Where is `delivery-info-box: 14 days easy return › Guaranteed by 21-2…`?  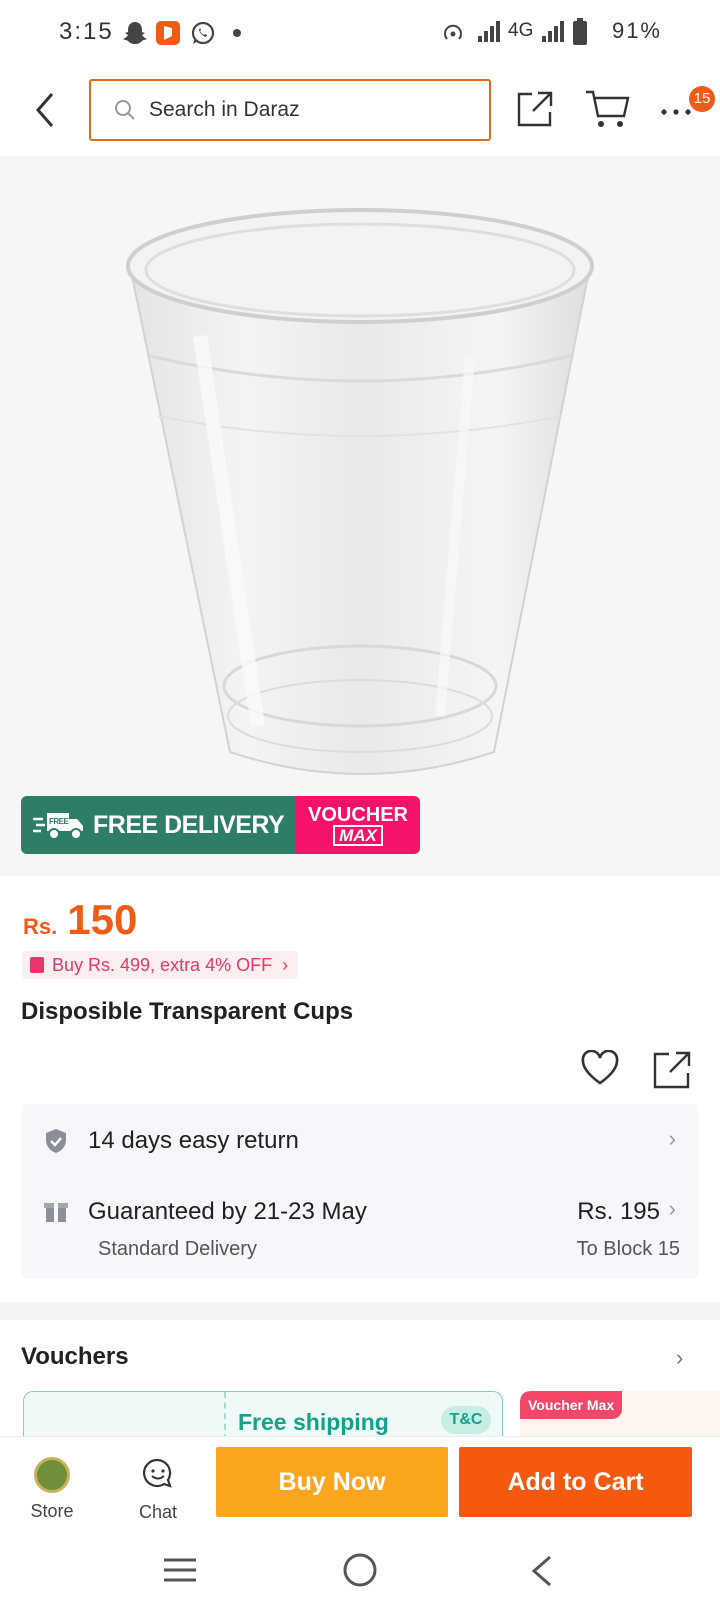
delivery-info-box: 14 days easy return › Guaranteed by 21-2… is located at coordinates (360, 1191).